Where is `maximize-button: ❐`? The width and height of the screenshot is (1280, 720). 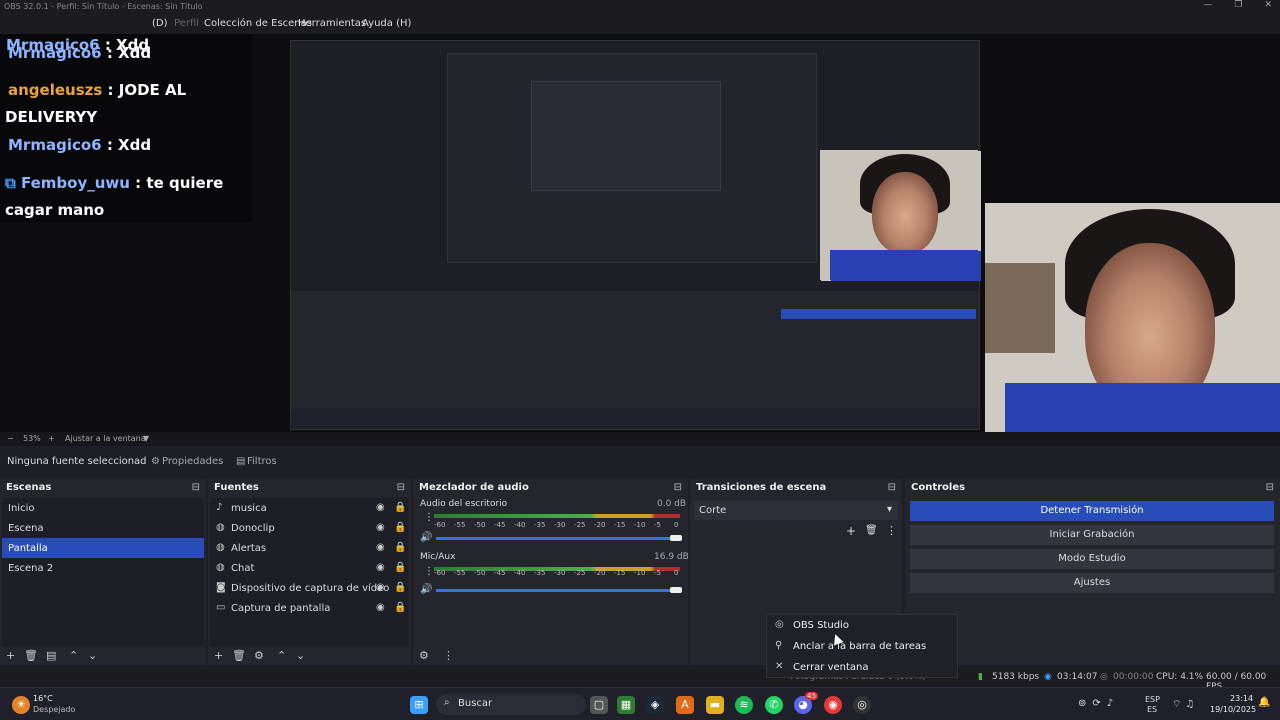 maximize-button: ❐ is located at coordinates (1238, 7).